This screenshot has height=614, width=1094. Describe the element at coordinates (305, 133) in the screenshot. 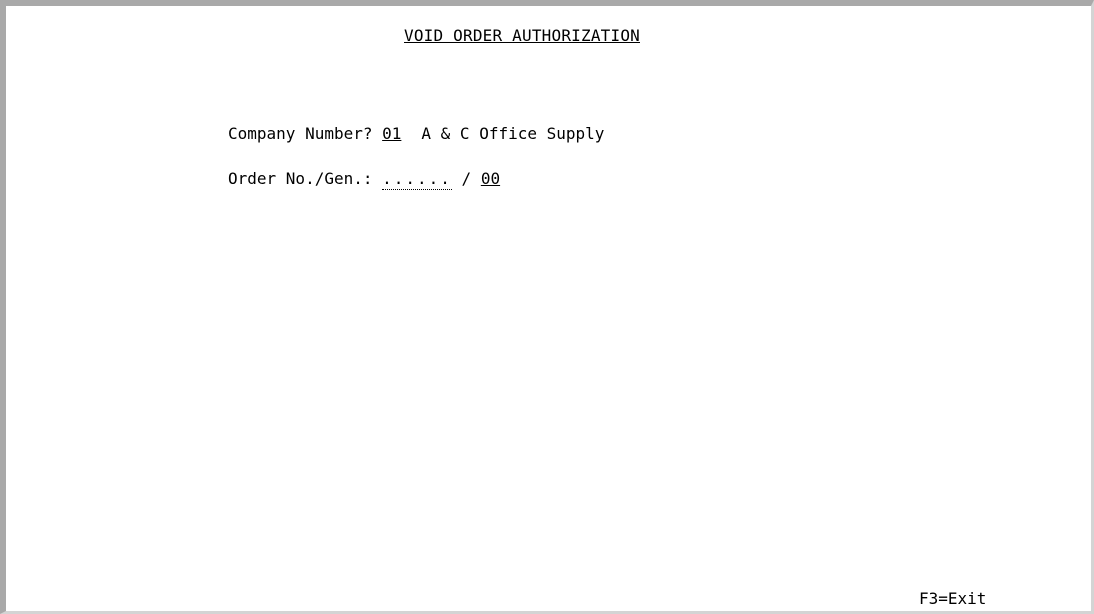

I see `company-number-label: Company Number?` at that location.